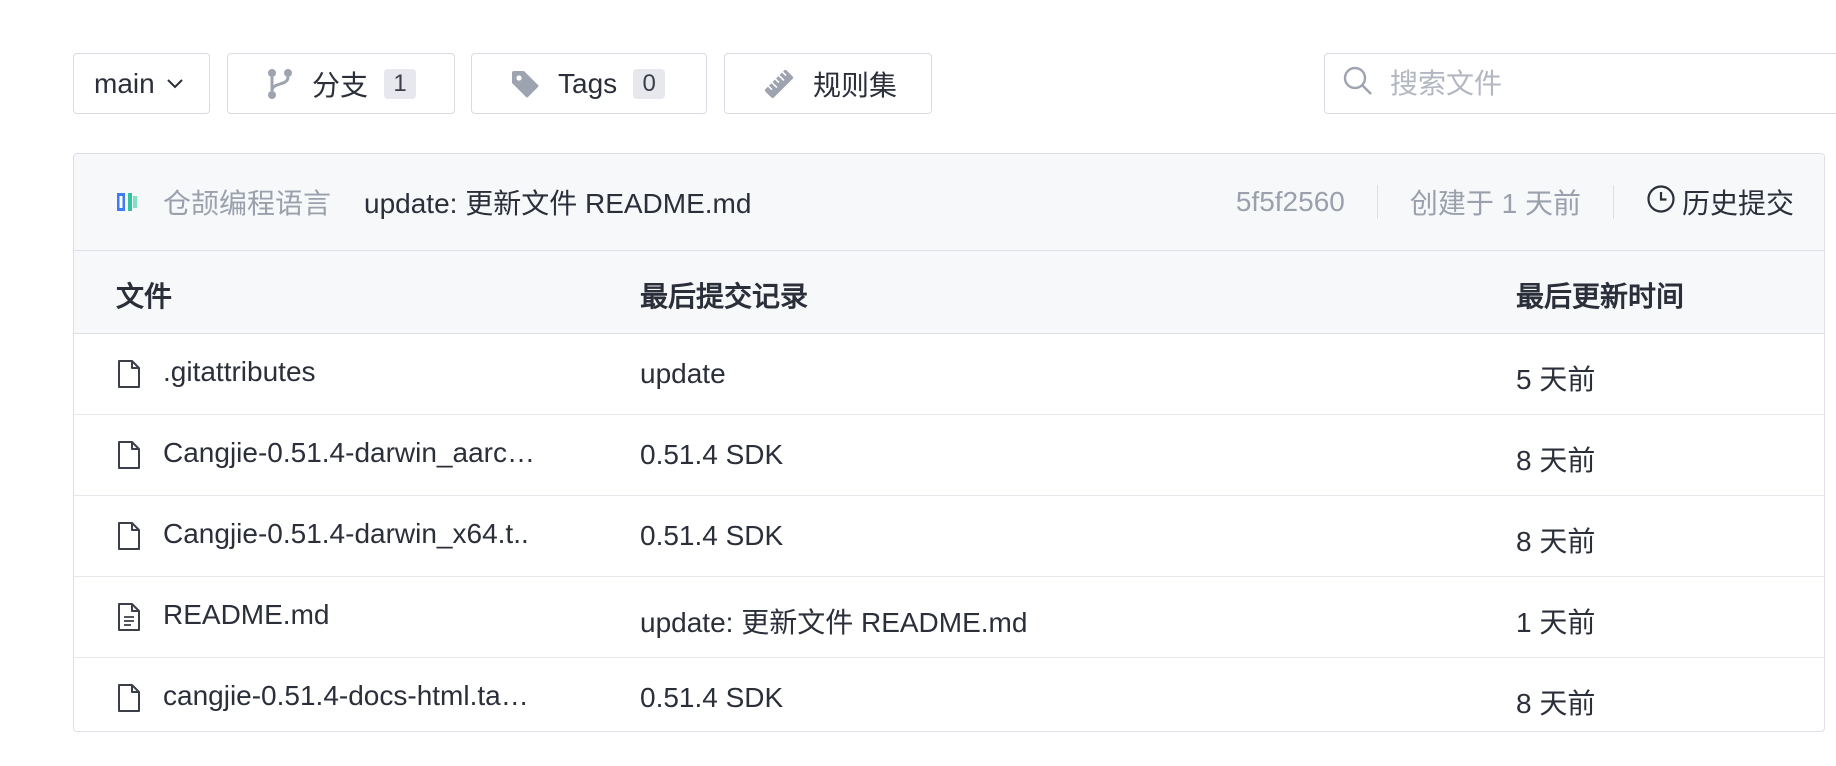 Image resolution: width=1836 pixels, height=766 pixels. I want to click on author-avatar, so click(127, 202).